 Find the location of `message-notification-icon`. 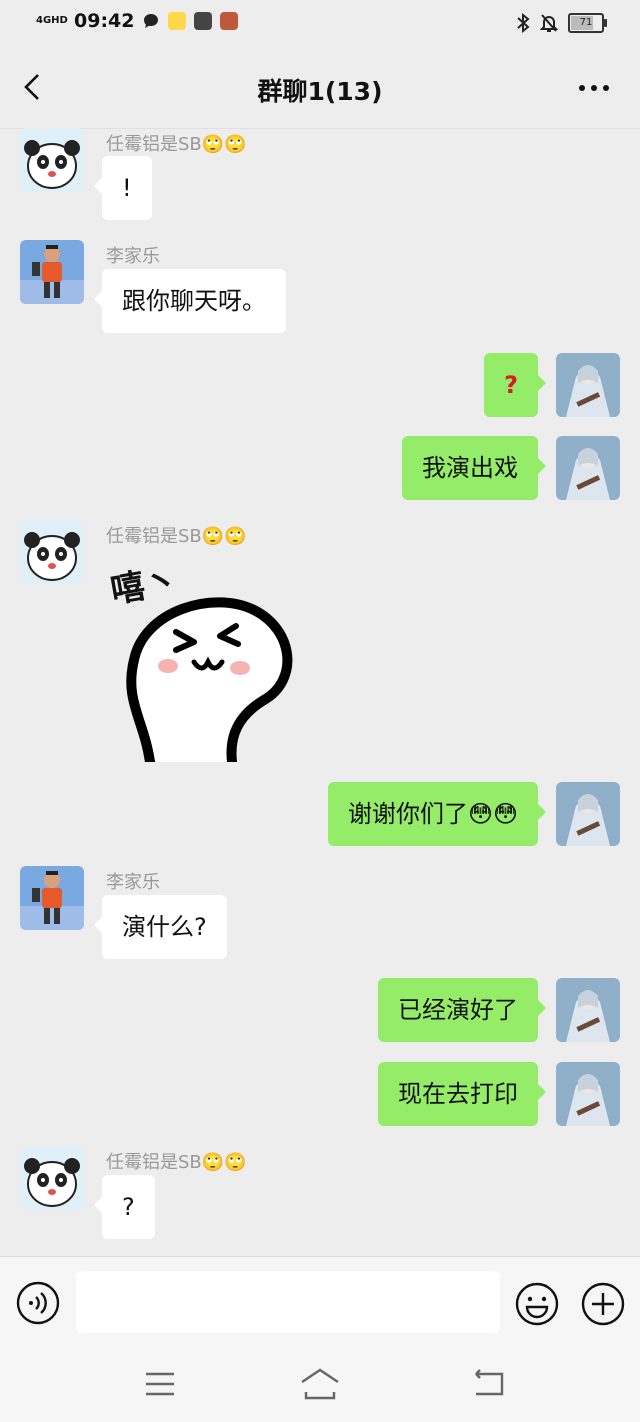

message-notification-icon is located at coordinates (151, 21).